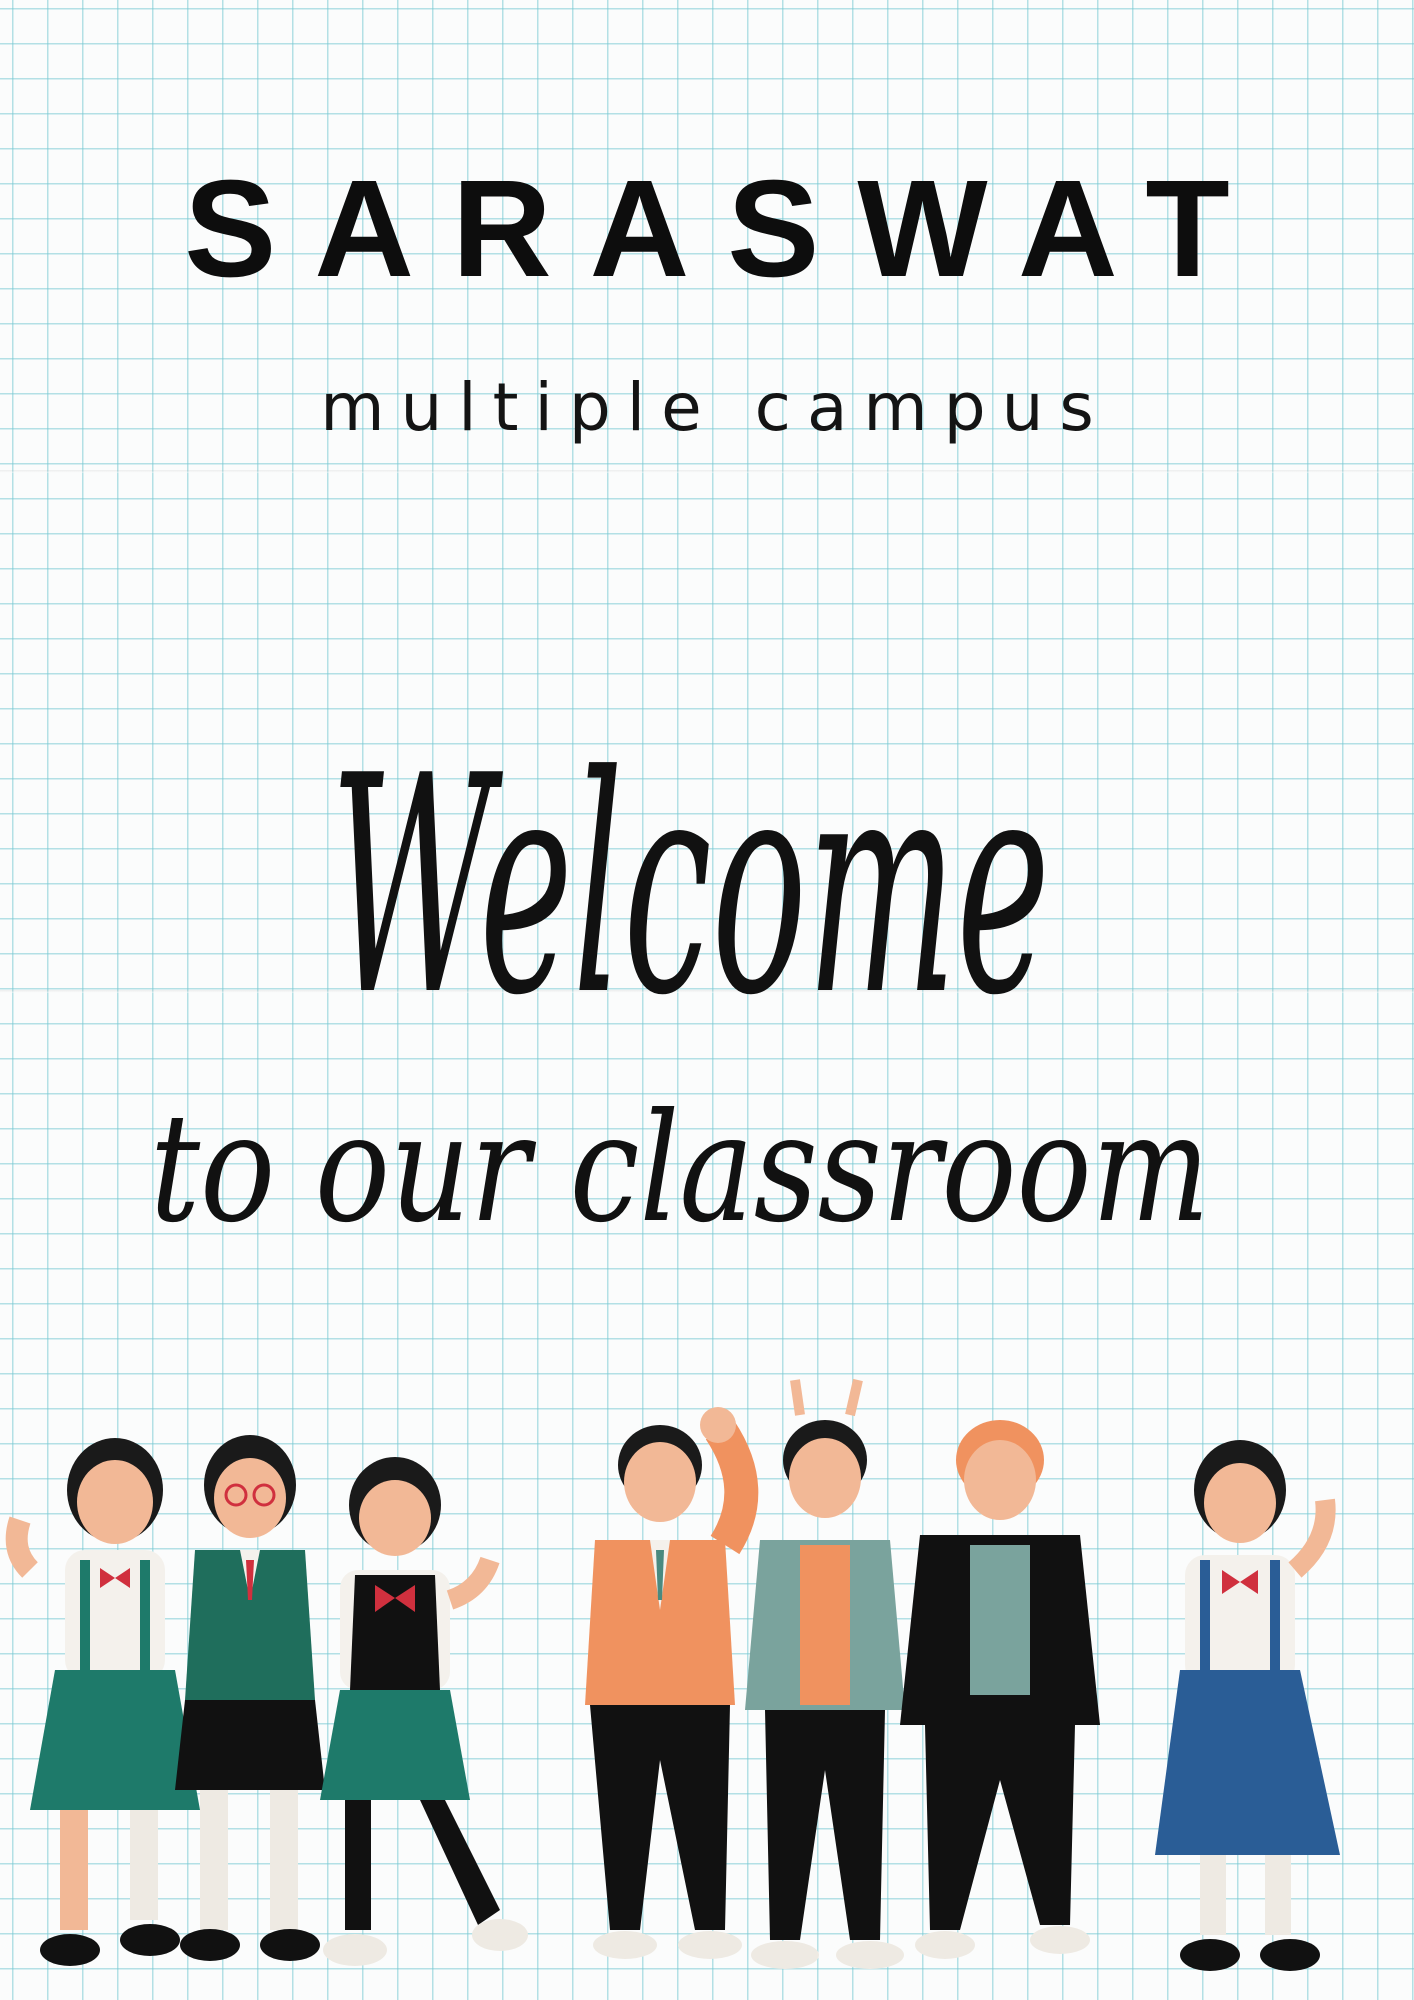 This screenshot has width=1414, height=2000. Describe the element at coordinates (715, 407) in the screenshot. I see `campus-subtitle: multiple campus` at that location.